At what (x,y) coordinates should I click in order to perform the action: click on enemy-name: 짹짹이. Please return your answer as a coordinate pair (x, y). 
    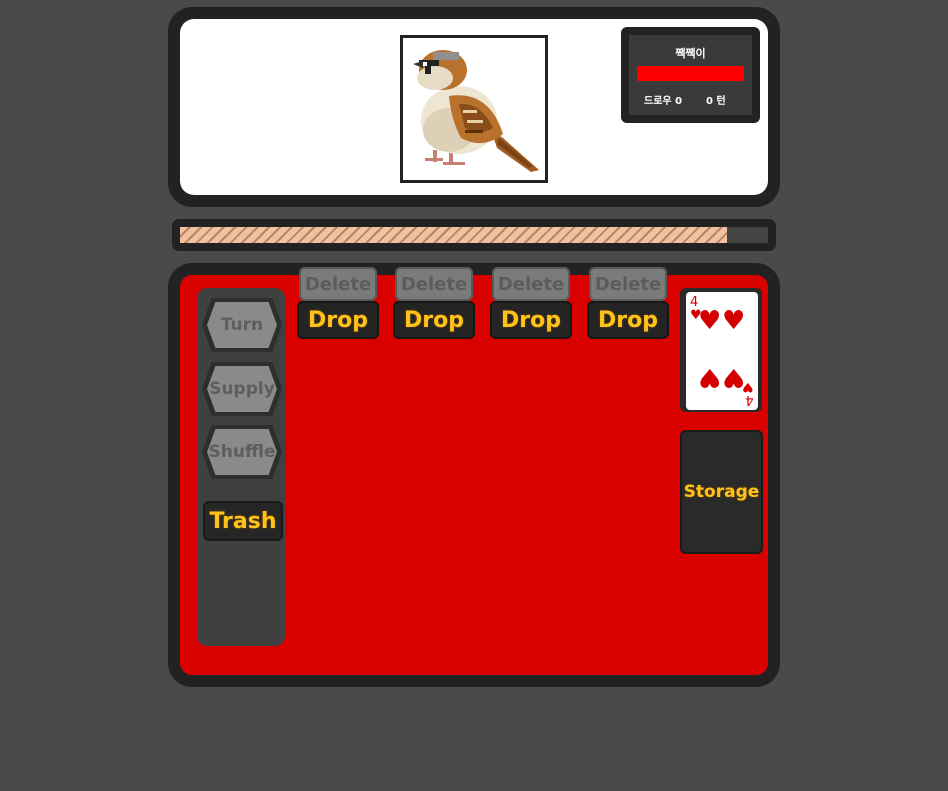
    Looking at the image, I should click on (690, 53).